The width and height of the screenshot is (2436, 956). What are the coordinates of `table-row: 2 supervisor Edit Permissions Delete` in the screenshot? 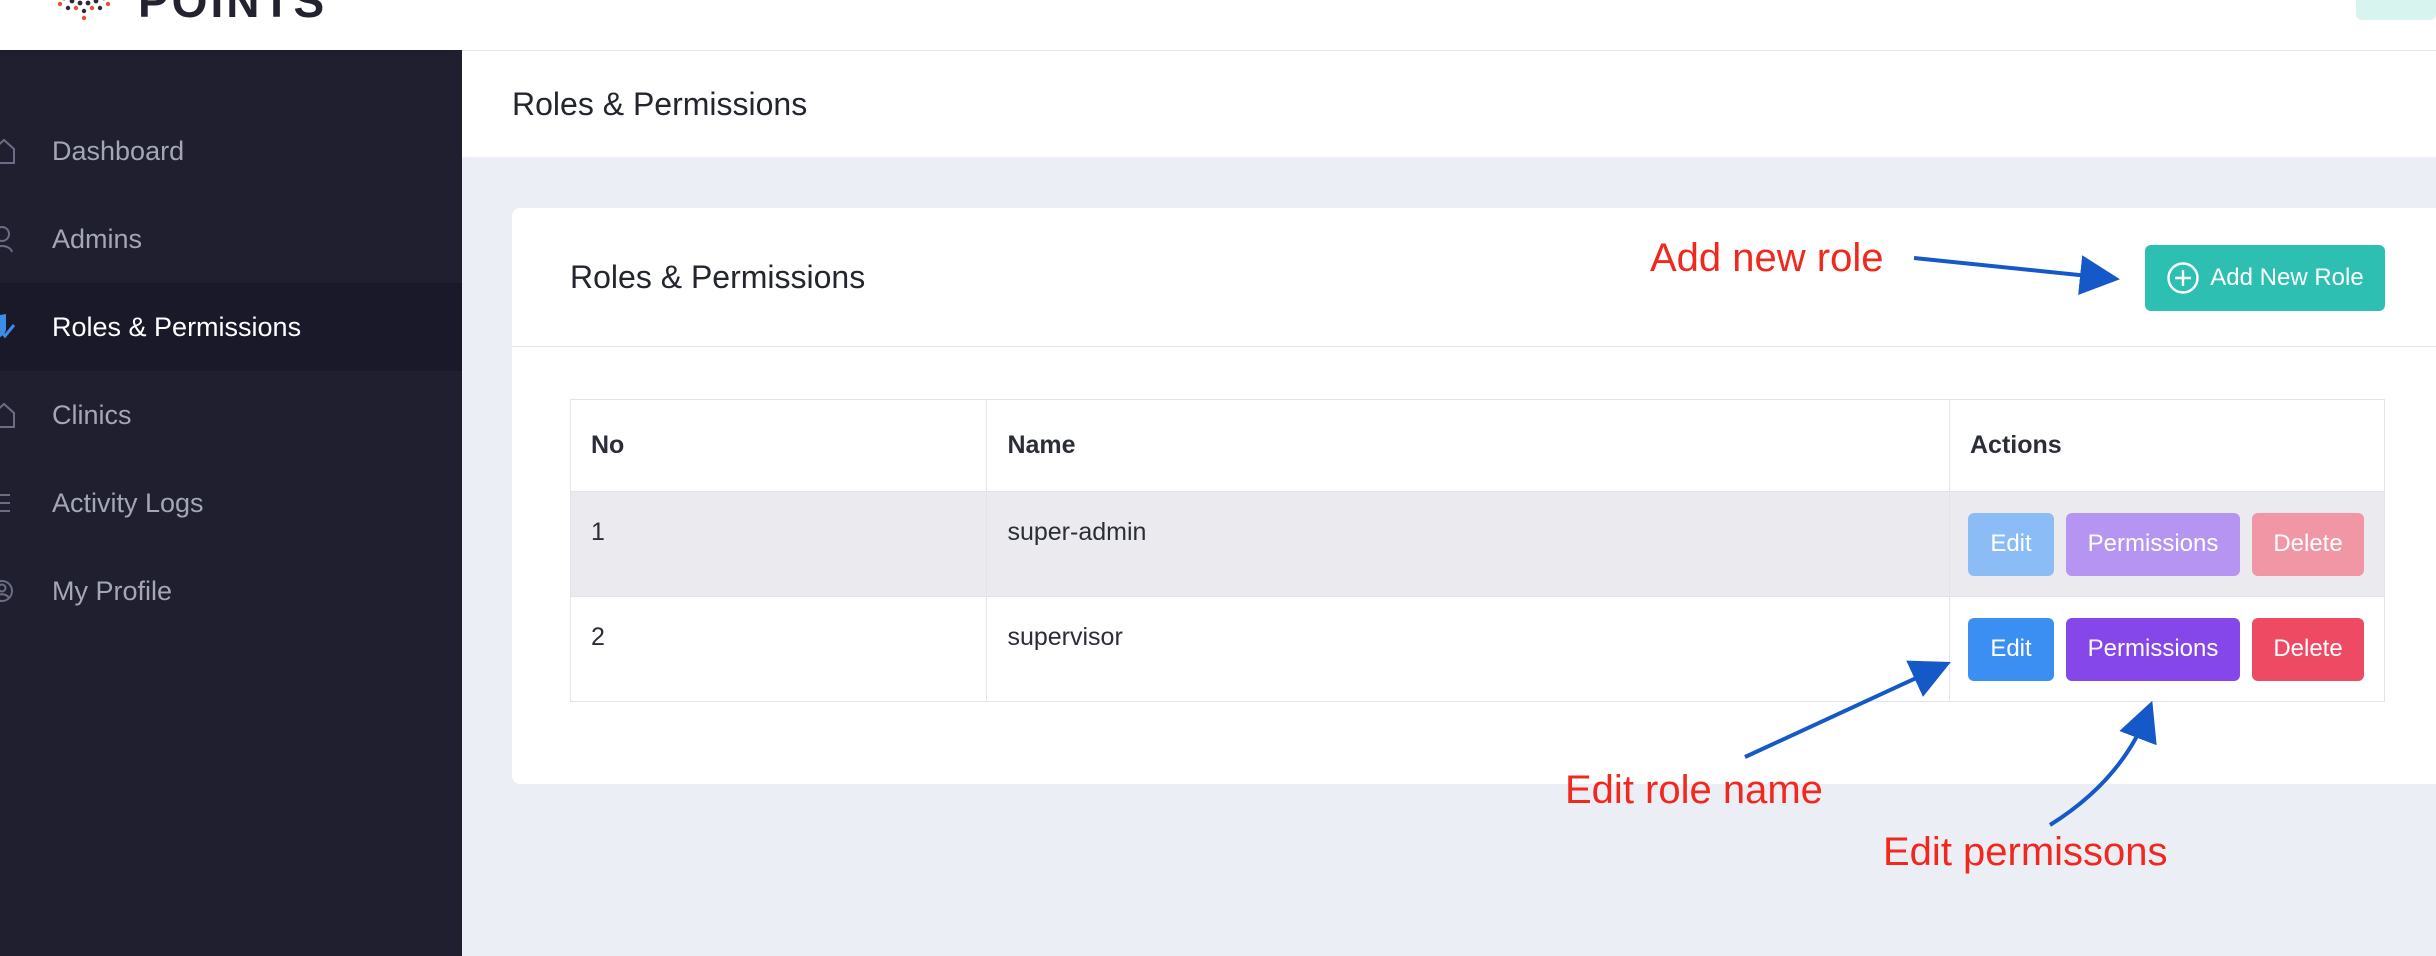 It's located at (1477, 649).